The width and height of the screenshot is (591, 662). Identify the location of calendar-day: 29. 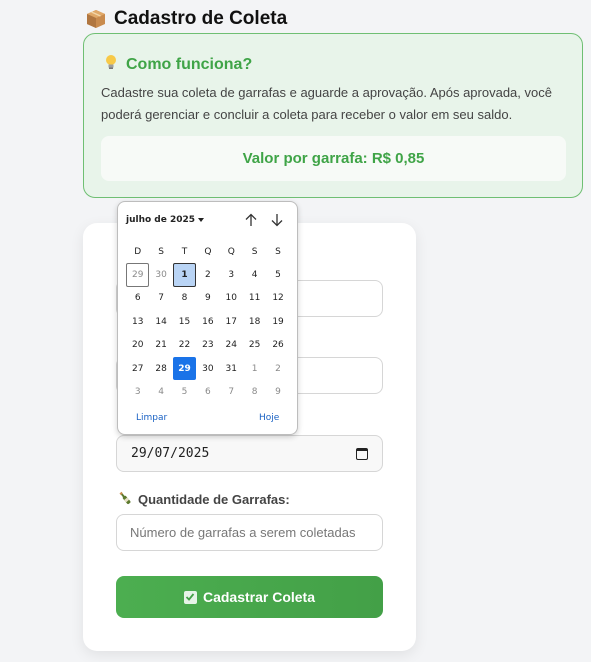
(137, 274).